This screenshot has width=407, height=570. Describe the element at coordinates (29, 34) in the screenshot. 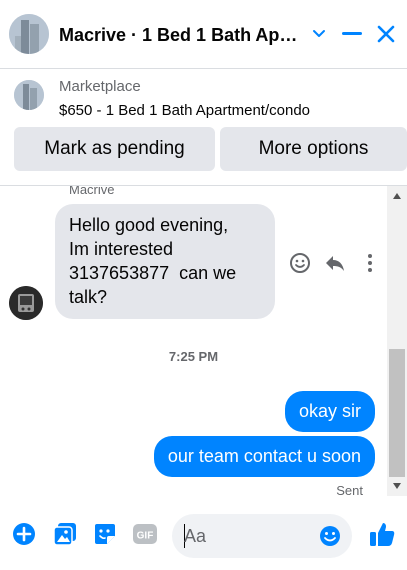

I see `listing-avatar` at that location.